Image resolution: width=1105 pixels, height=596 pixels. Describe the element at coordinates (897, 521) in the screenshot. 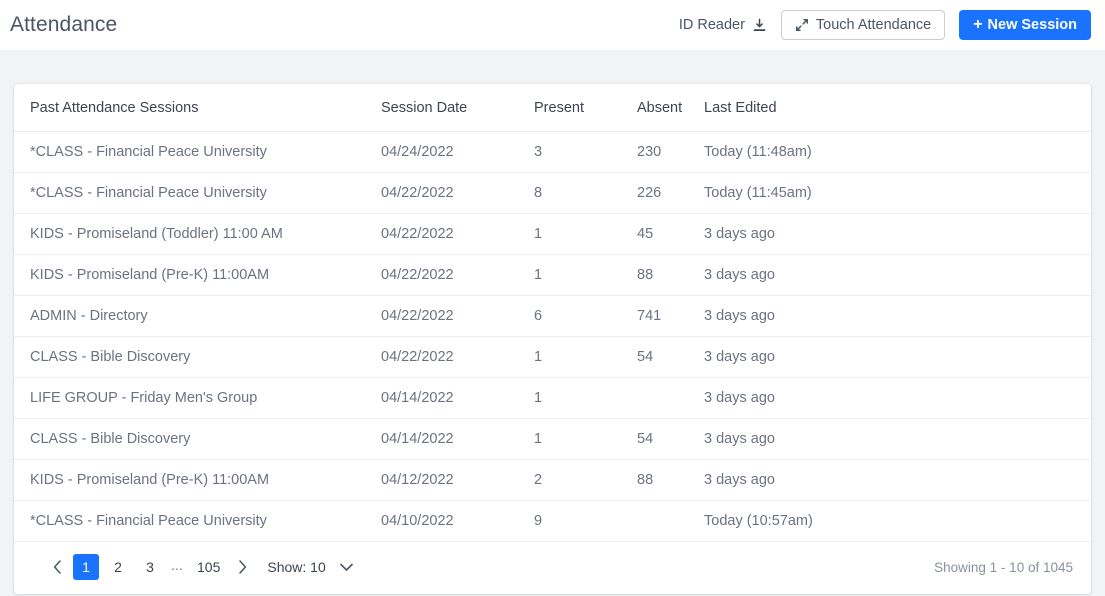

I see `cell-last-edited: Today (10:57am)` at that location.